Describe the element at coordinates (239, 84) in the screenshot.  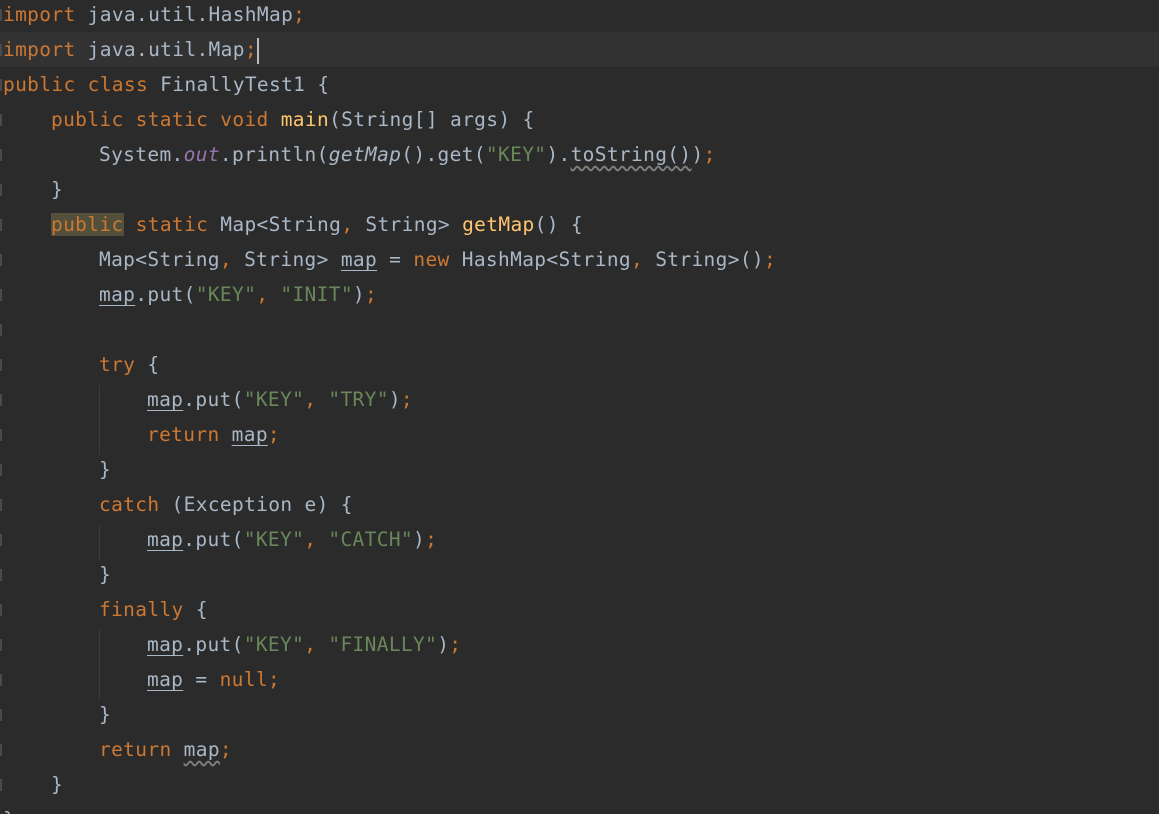
I see `code-token: FinallyTest1 {` at that location.